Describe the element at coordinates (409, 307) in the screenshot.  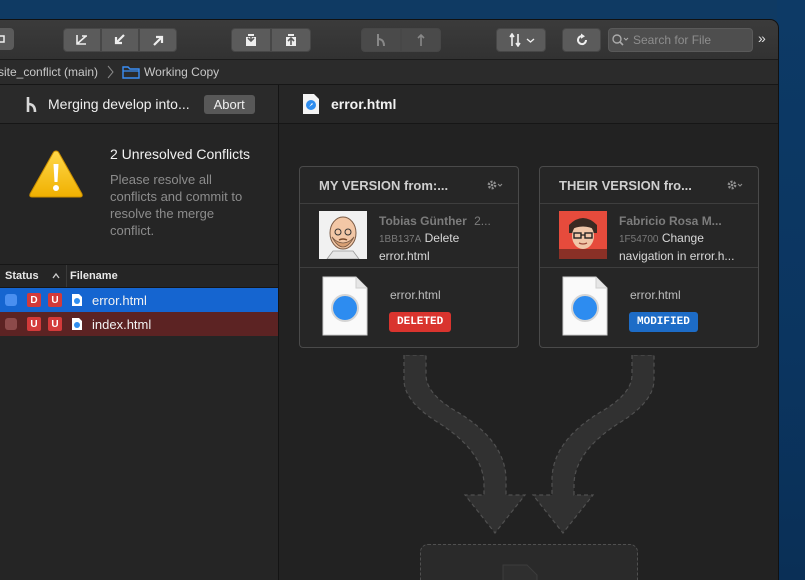
I see `version-file: error.html DELETED` at that location.